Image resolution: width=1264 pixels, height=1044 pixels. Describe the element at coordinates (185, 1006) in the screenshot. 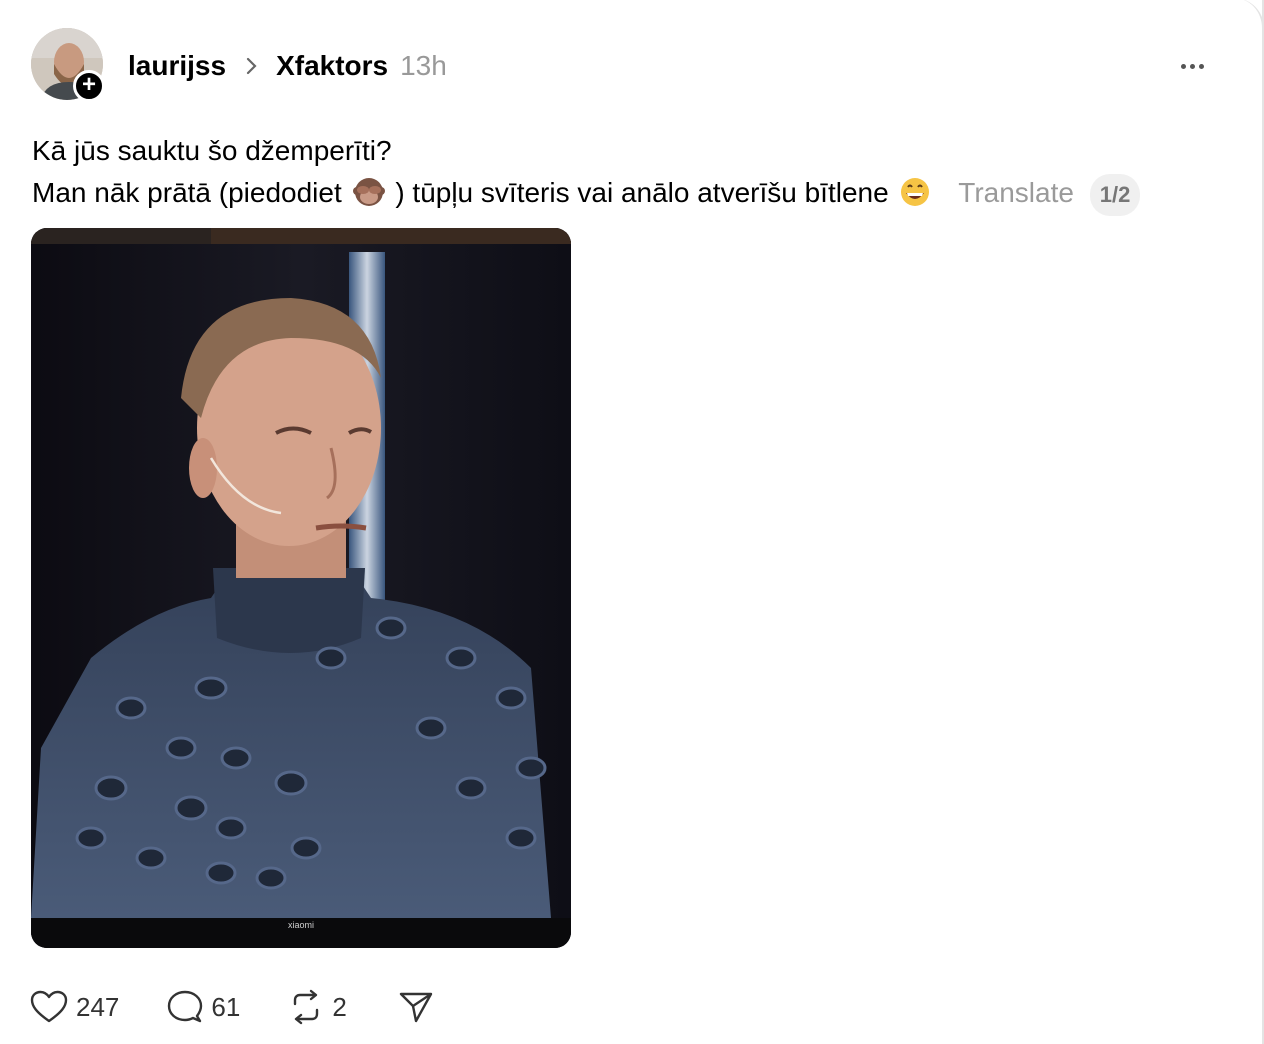

I see `comment-icon` at that location.